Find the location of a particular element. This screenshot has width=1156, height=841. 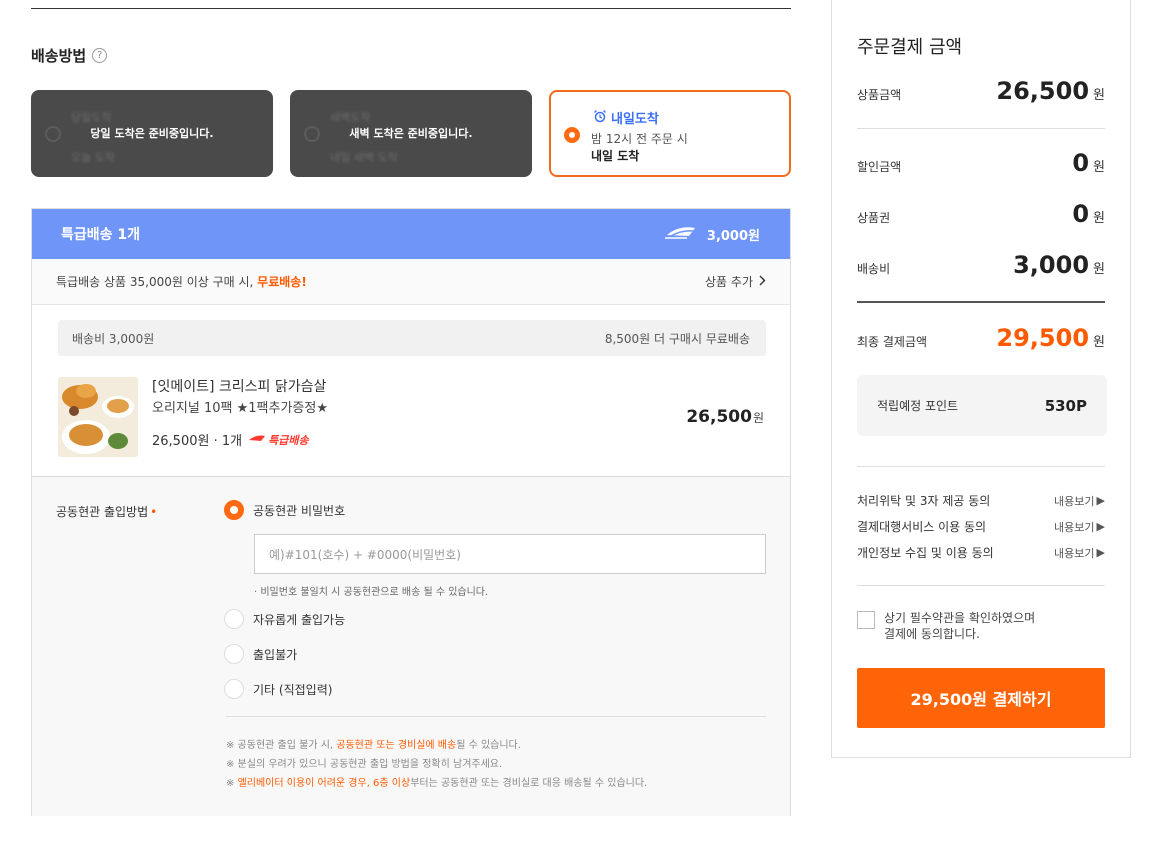

help-icon: ? is located at coordinates (100, 55).